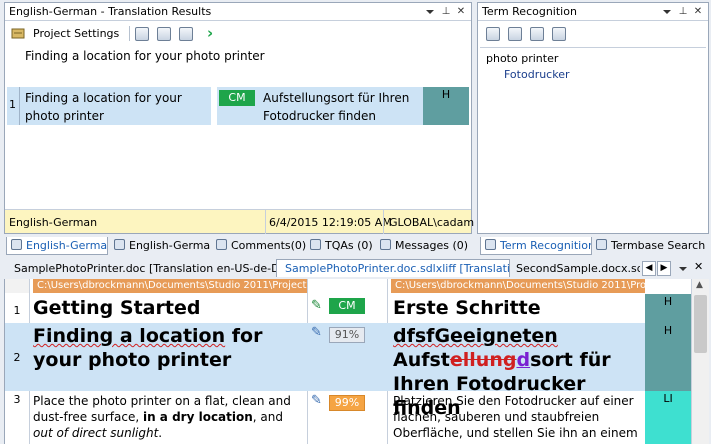 This screenshot has width=711, height=444. Describe the element at coordinates (18, 33) in the screenshot. I see `project-settings-icon` at that location.